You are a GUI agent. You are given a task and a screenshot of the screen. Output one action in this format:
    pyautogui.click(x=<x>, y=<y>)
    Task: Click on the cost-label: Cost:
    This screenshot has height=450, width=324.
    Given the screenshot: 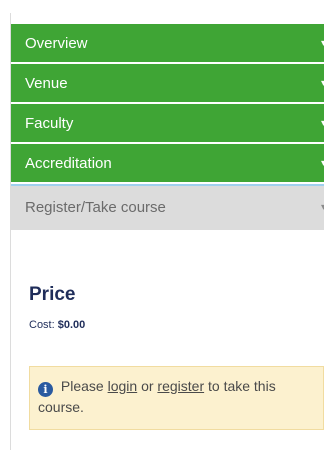 What is the action you would take?
    pyautogui.click(x=42, y=325)
    